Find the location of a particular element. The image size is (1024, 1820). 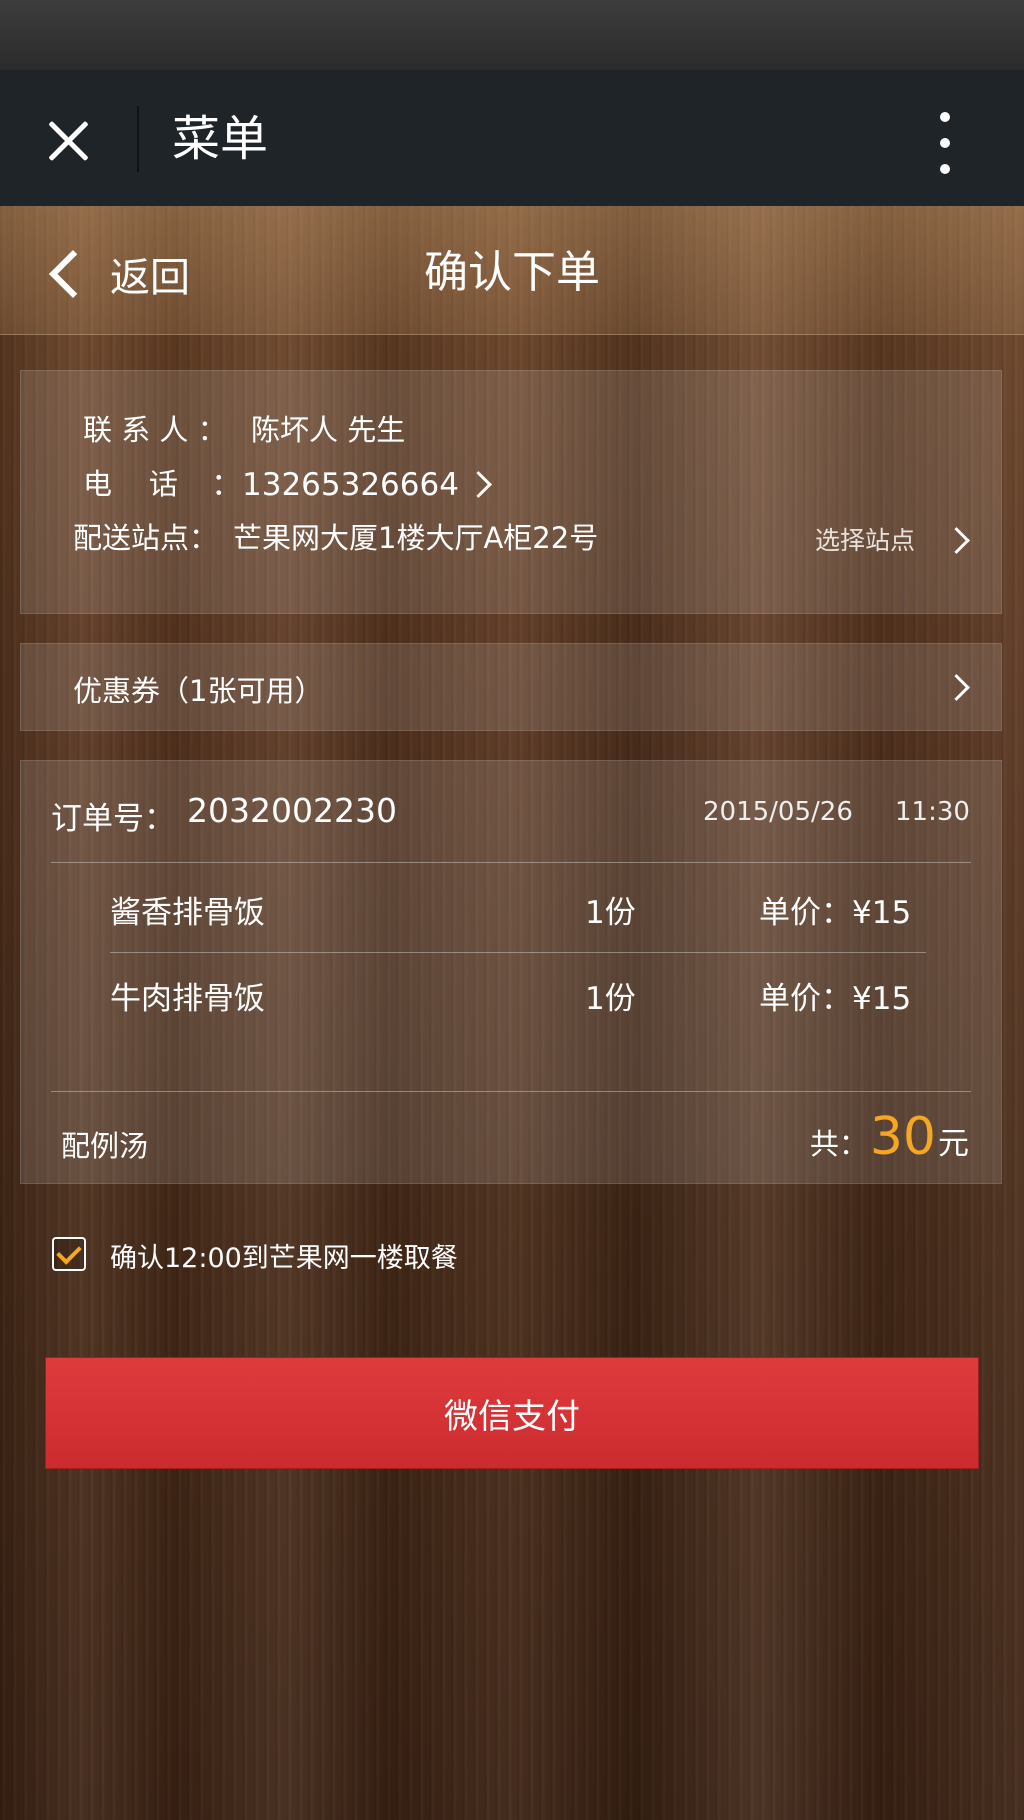

pickup-confirm-label: 确认12:00到芒果网一楼取餐 is located at coordinates (284, 1258).